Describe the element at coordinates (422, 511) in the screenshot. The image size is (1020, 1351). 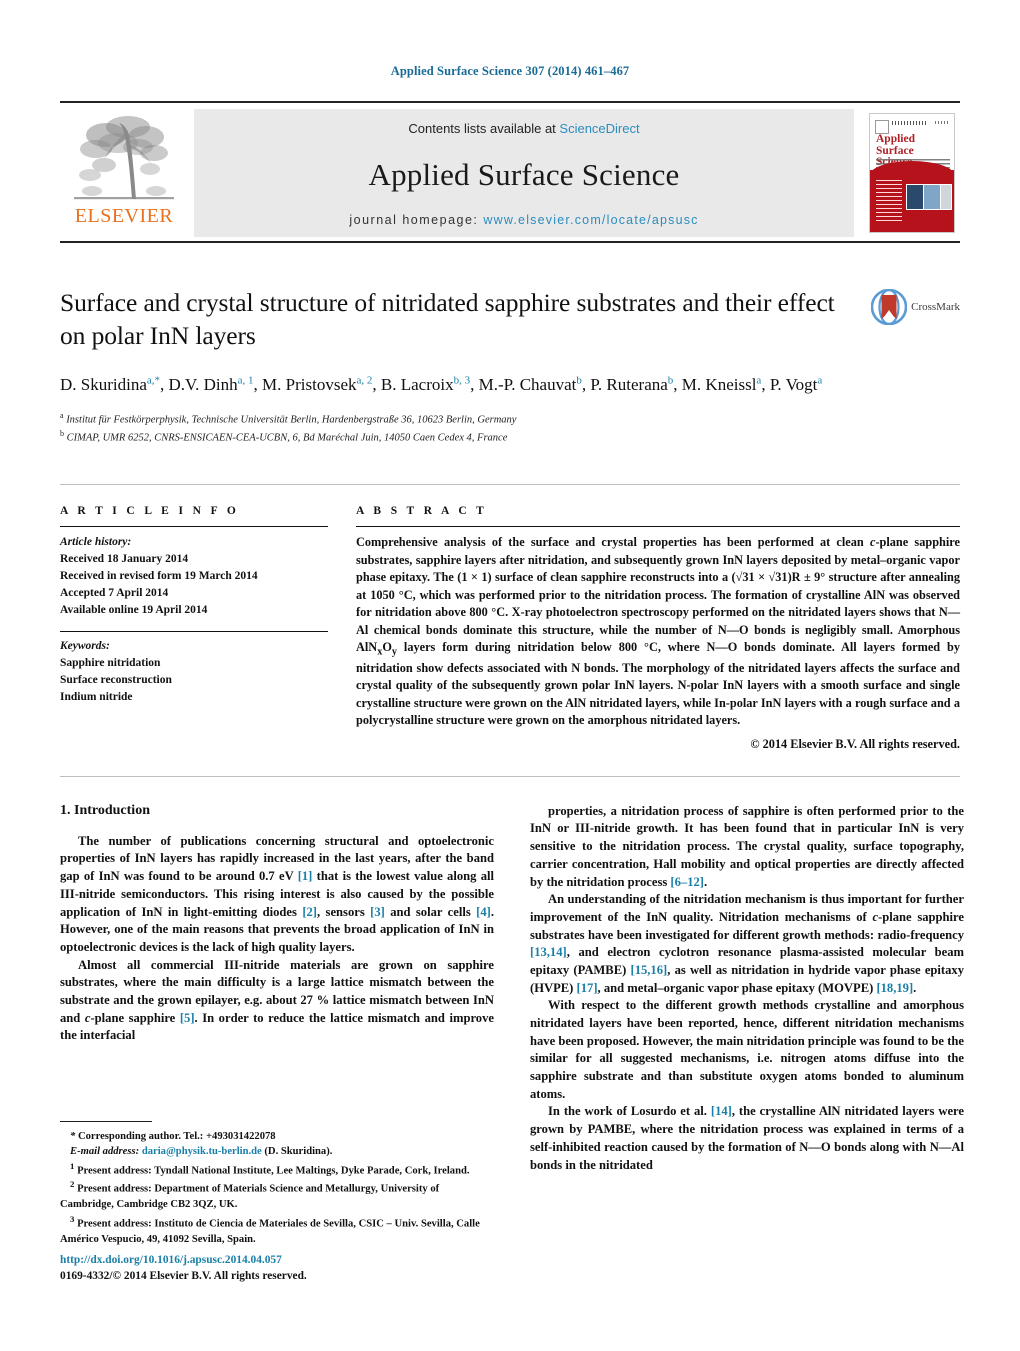
I see `abstract-heading: A B S T R A C T` at that location.